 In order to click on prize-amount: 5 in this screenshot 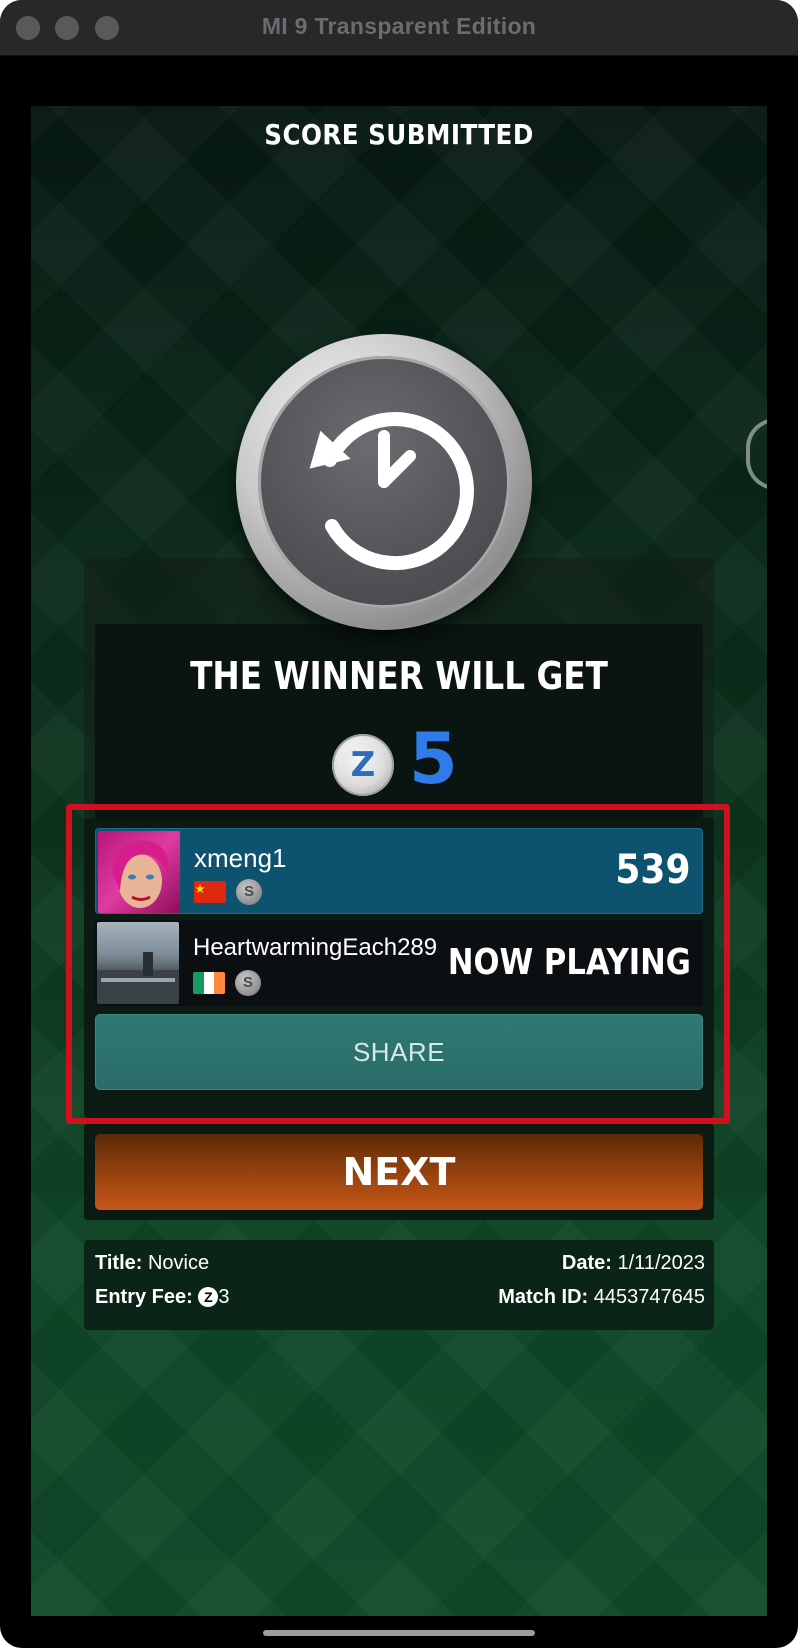, I will do `click(433, 759)`.